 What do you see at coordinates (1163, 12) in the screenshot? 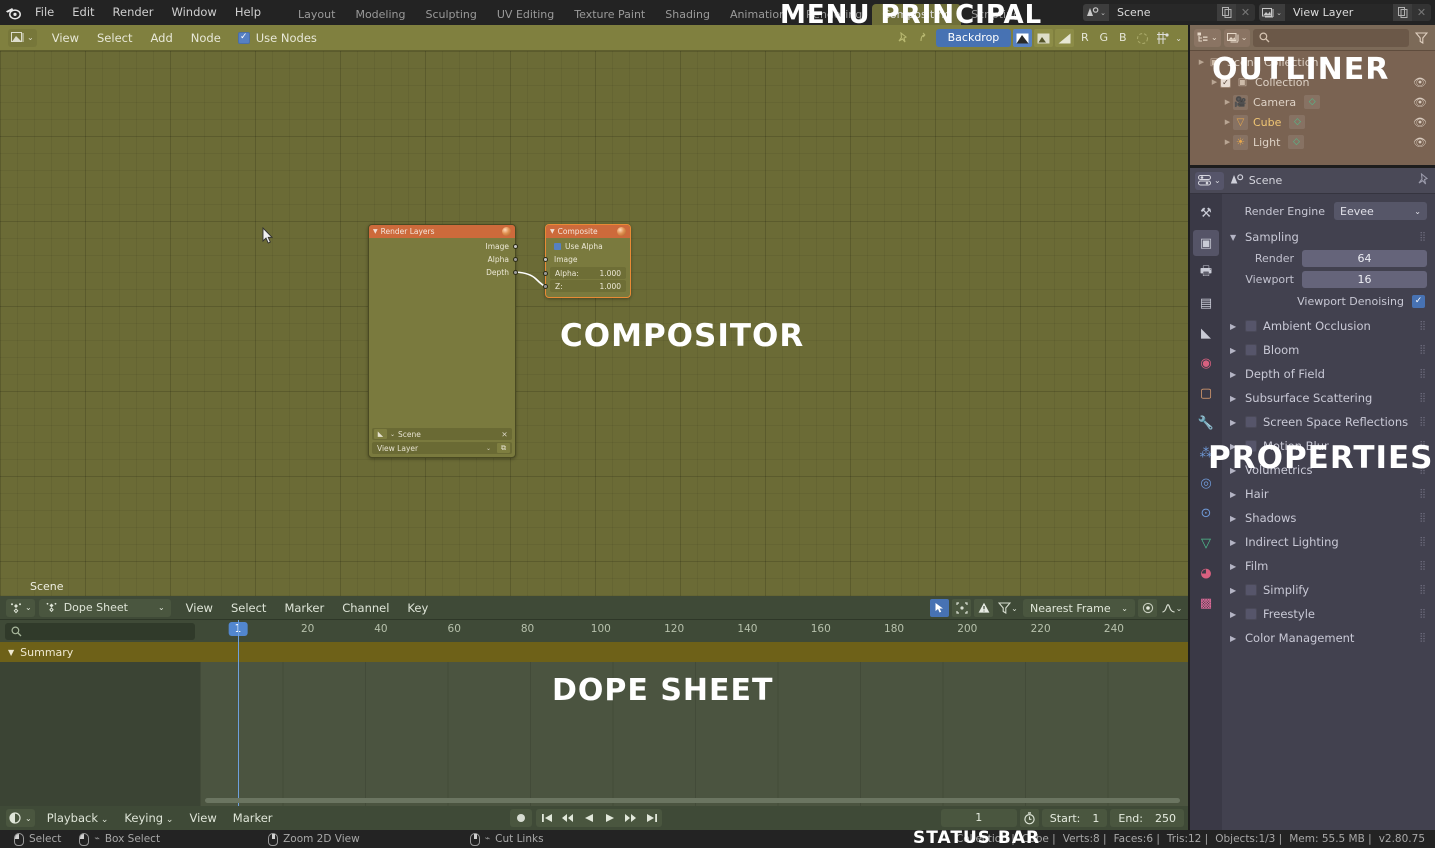
I see `scene-name: Scene` at bounding box center [1163, 12].